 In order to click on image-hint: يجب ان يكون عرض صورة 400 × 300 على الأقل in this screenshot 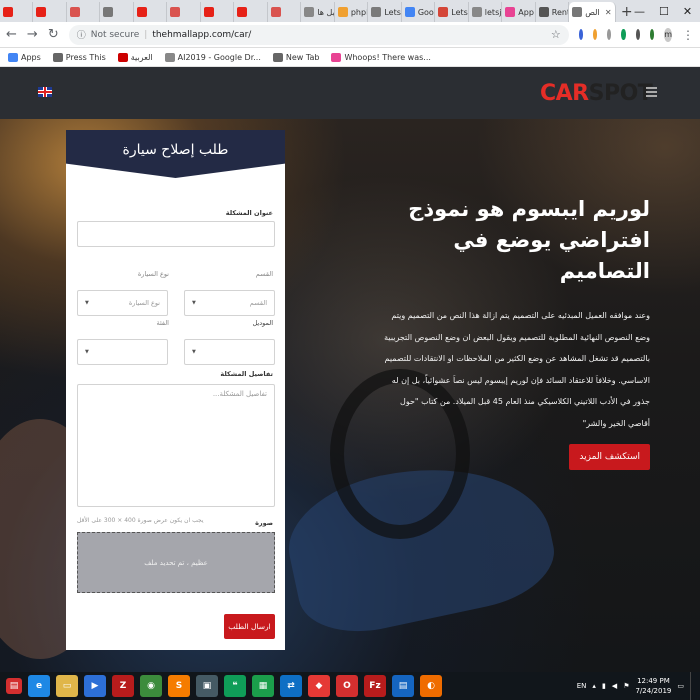, I will do `click(140, 520)`.